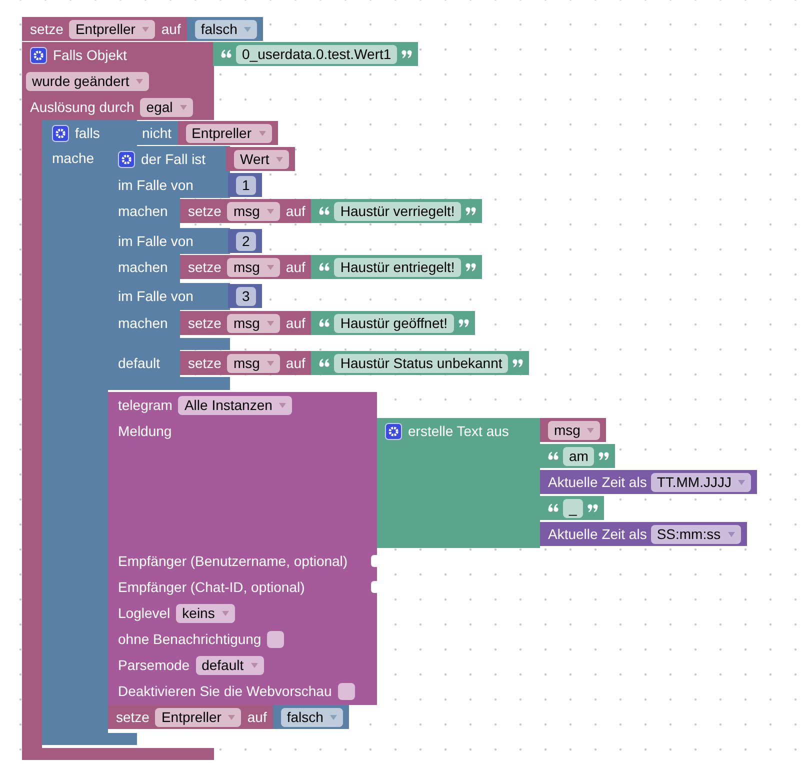  Describe the element at coordinates (90, 55) in the screenshot. I see `block-label: Falls Objekt` at that location.